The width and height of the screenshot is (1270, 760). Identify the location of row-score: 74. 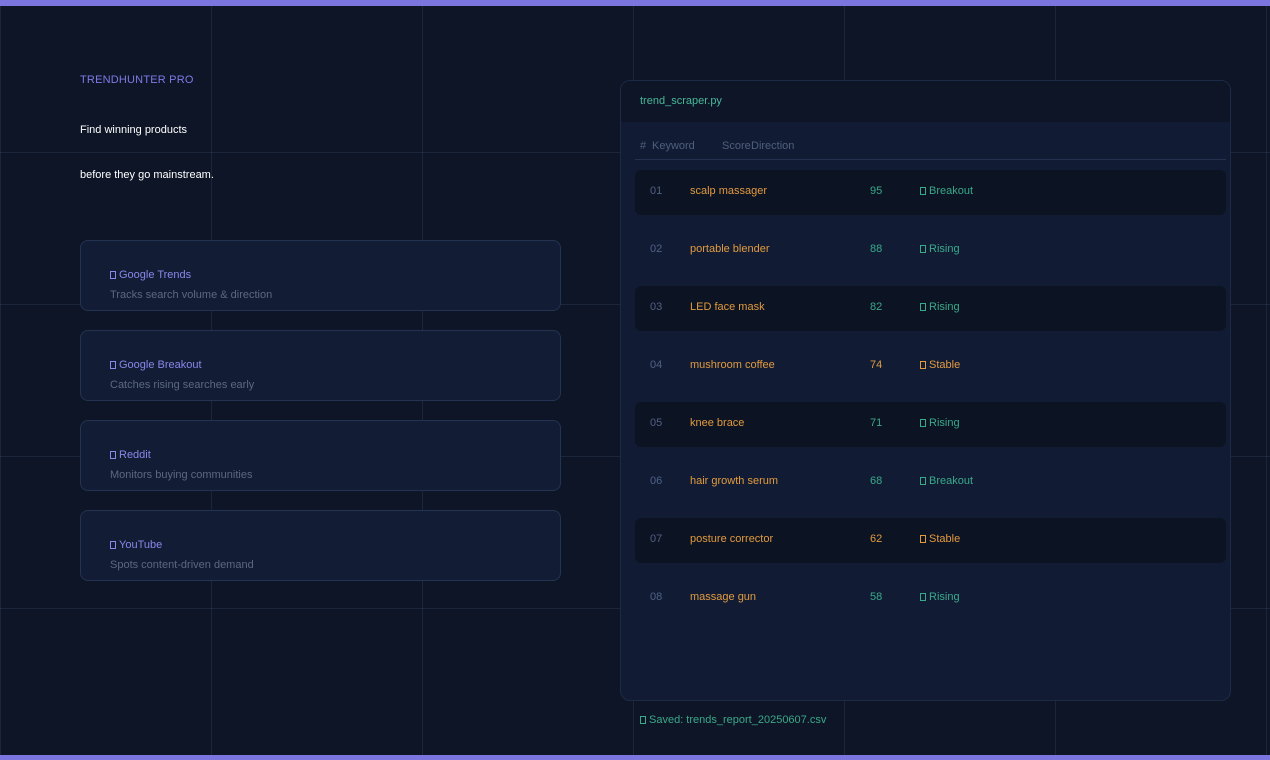
(876, 365).